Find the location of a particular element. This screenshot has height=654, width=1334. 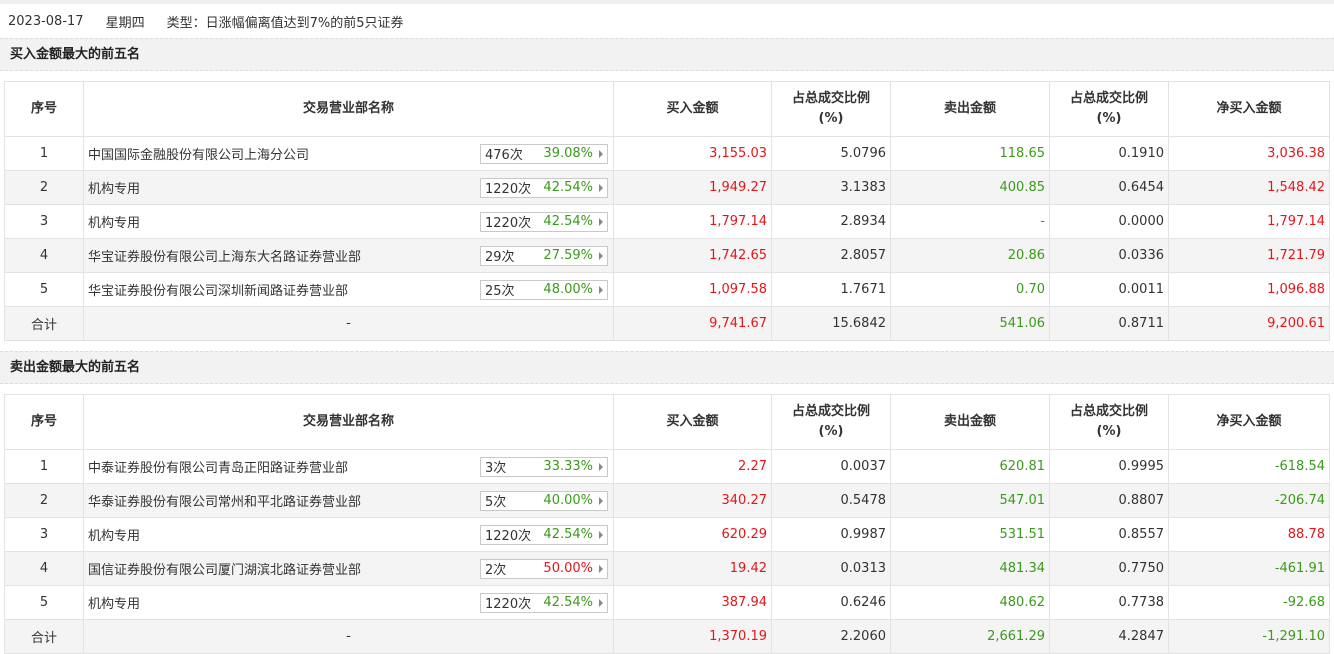

broker-stats-button: 5次 40.00% is located at coordinates (544, 500).